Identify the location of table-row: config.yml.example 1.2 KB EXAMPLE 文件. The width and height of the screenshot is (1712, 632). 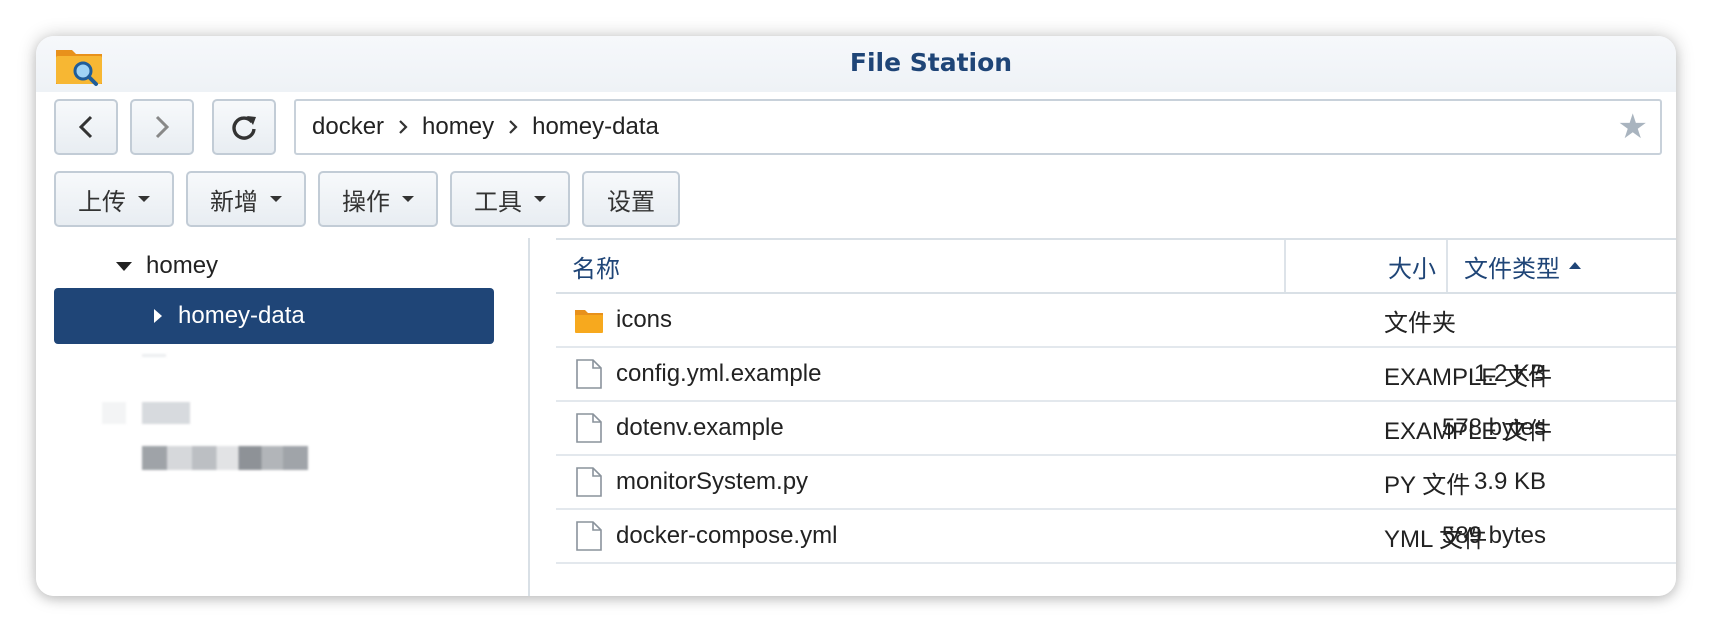
(1116, 375).